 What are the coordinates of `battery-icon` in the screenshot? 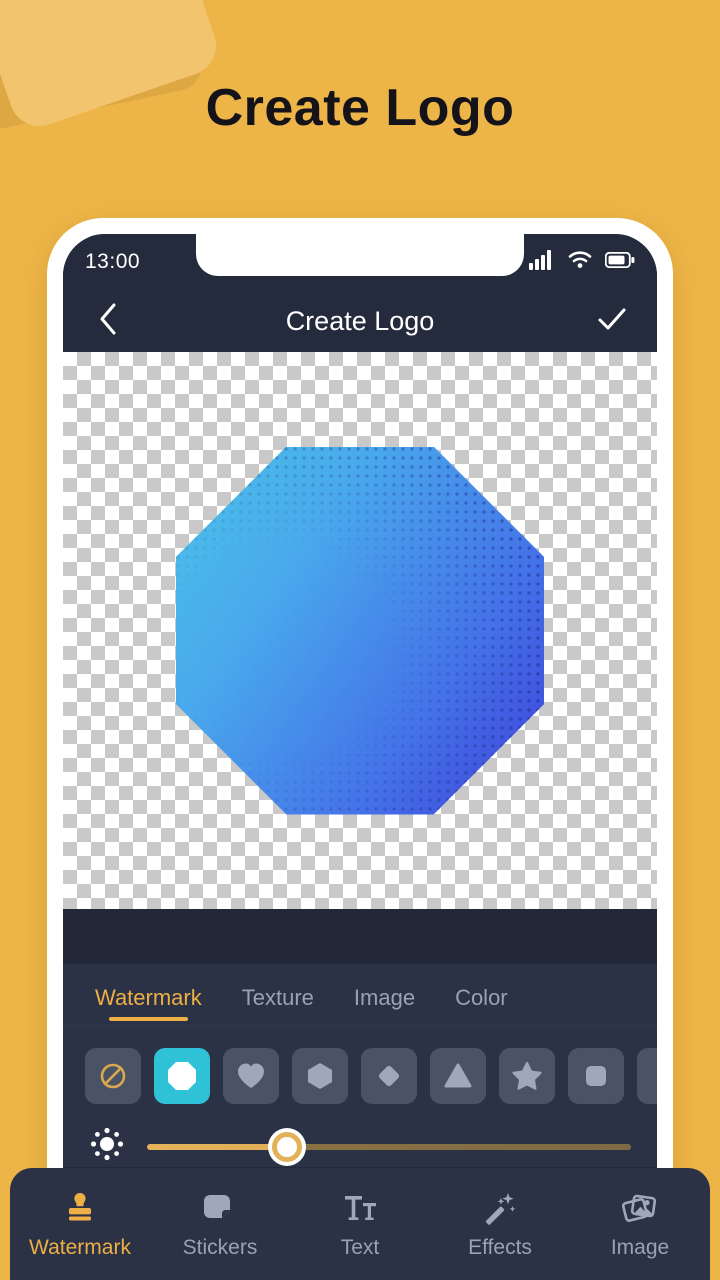 It's located at (619, 262).